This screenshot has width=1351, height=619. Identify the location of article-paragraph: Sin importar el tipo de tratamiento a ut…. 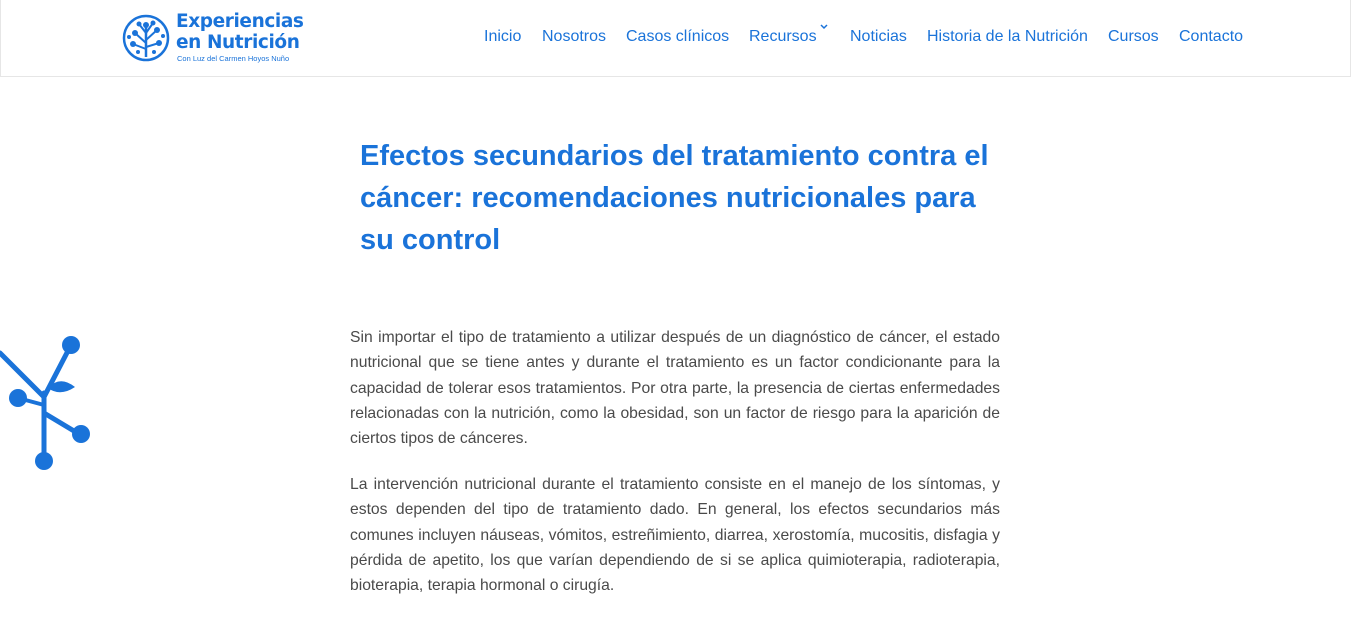
(675, 388).